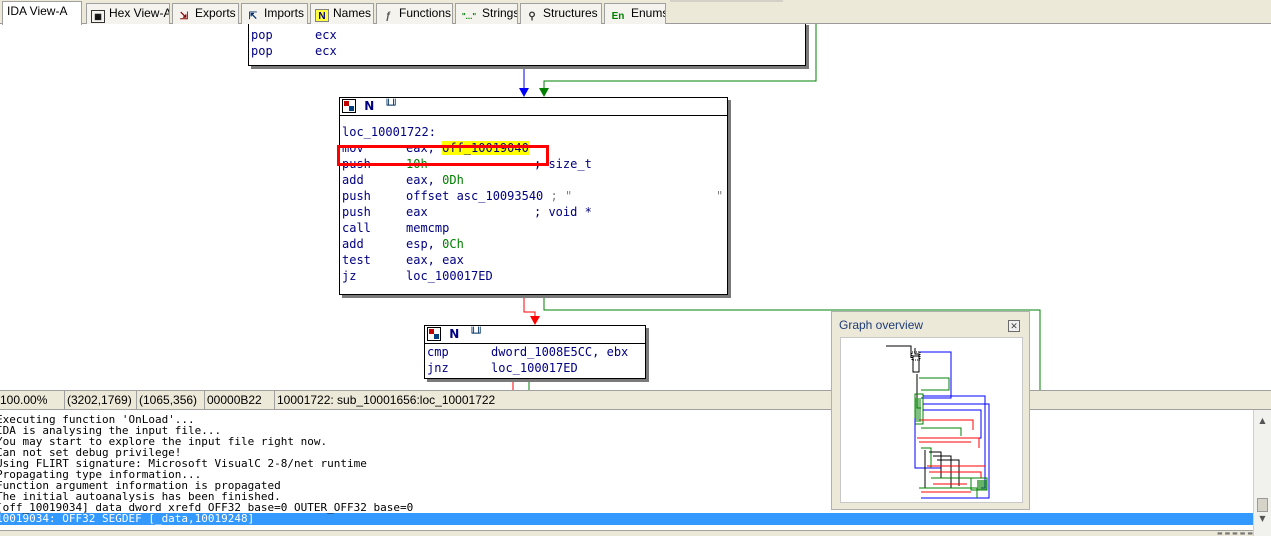 The image size is (1271, 536). I want to click on tab-label: Hex View-A, so click(139, 13).